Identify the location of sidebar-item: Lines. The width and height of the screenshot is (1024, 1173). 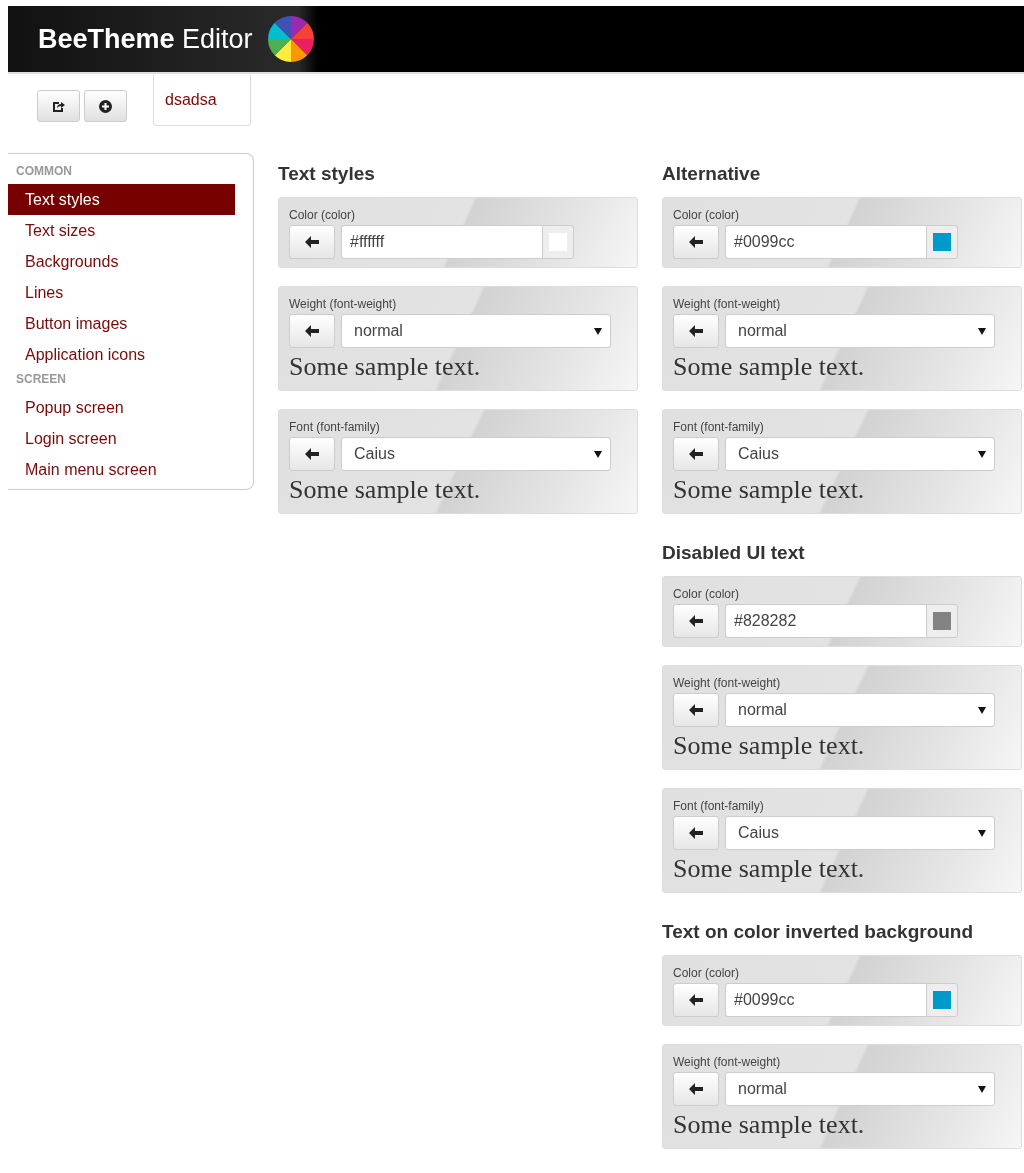
(121, 292).